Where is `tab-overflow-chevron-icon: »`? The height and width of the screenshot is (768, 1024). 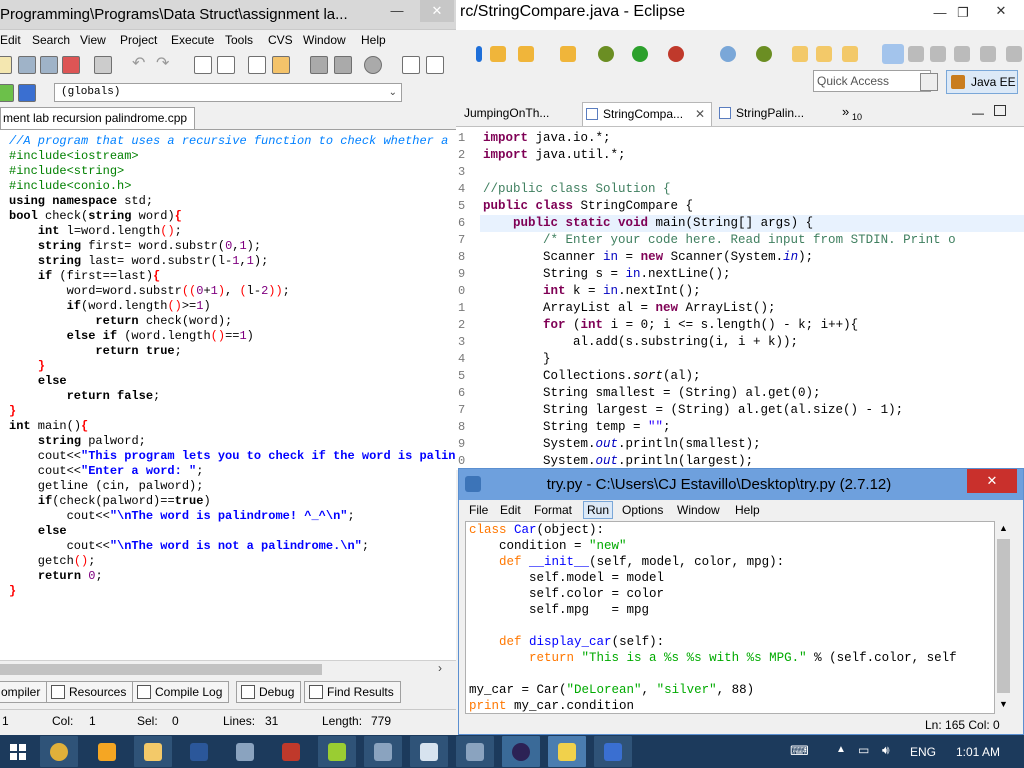
tab-overflow-chevron-icon: » is located at coordinates (845, 111).